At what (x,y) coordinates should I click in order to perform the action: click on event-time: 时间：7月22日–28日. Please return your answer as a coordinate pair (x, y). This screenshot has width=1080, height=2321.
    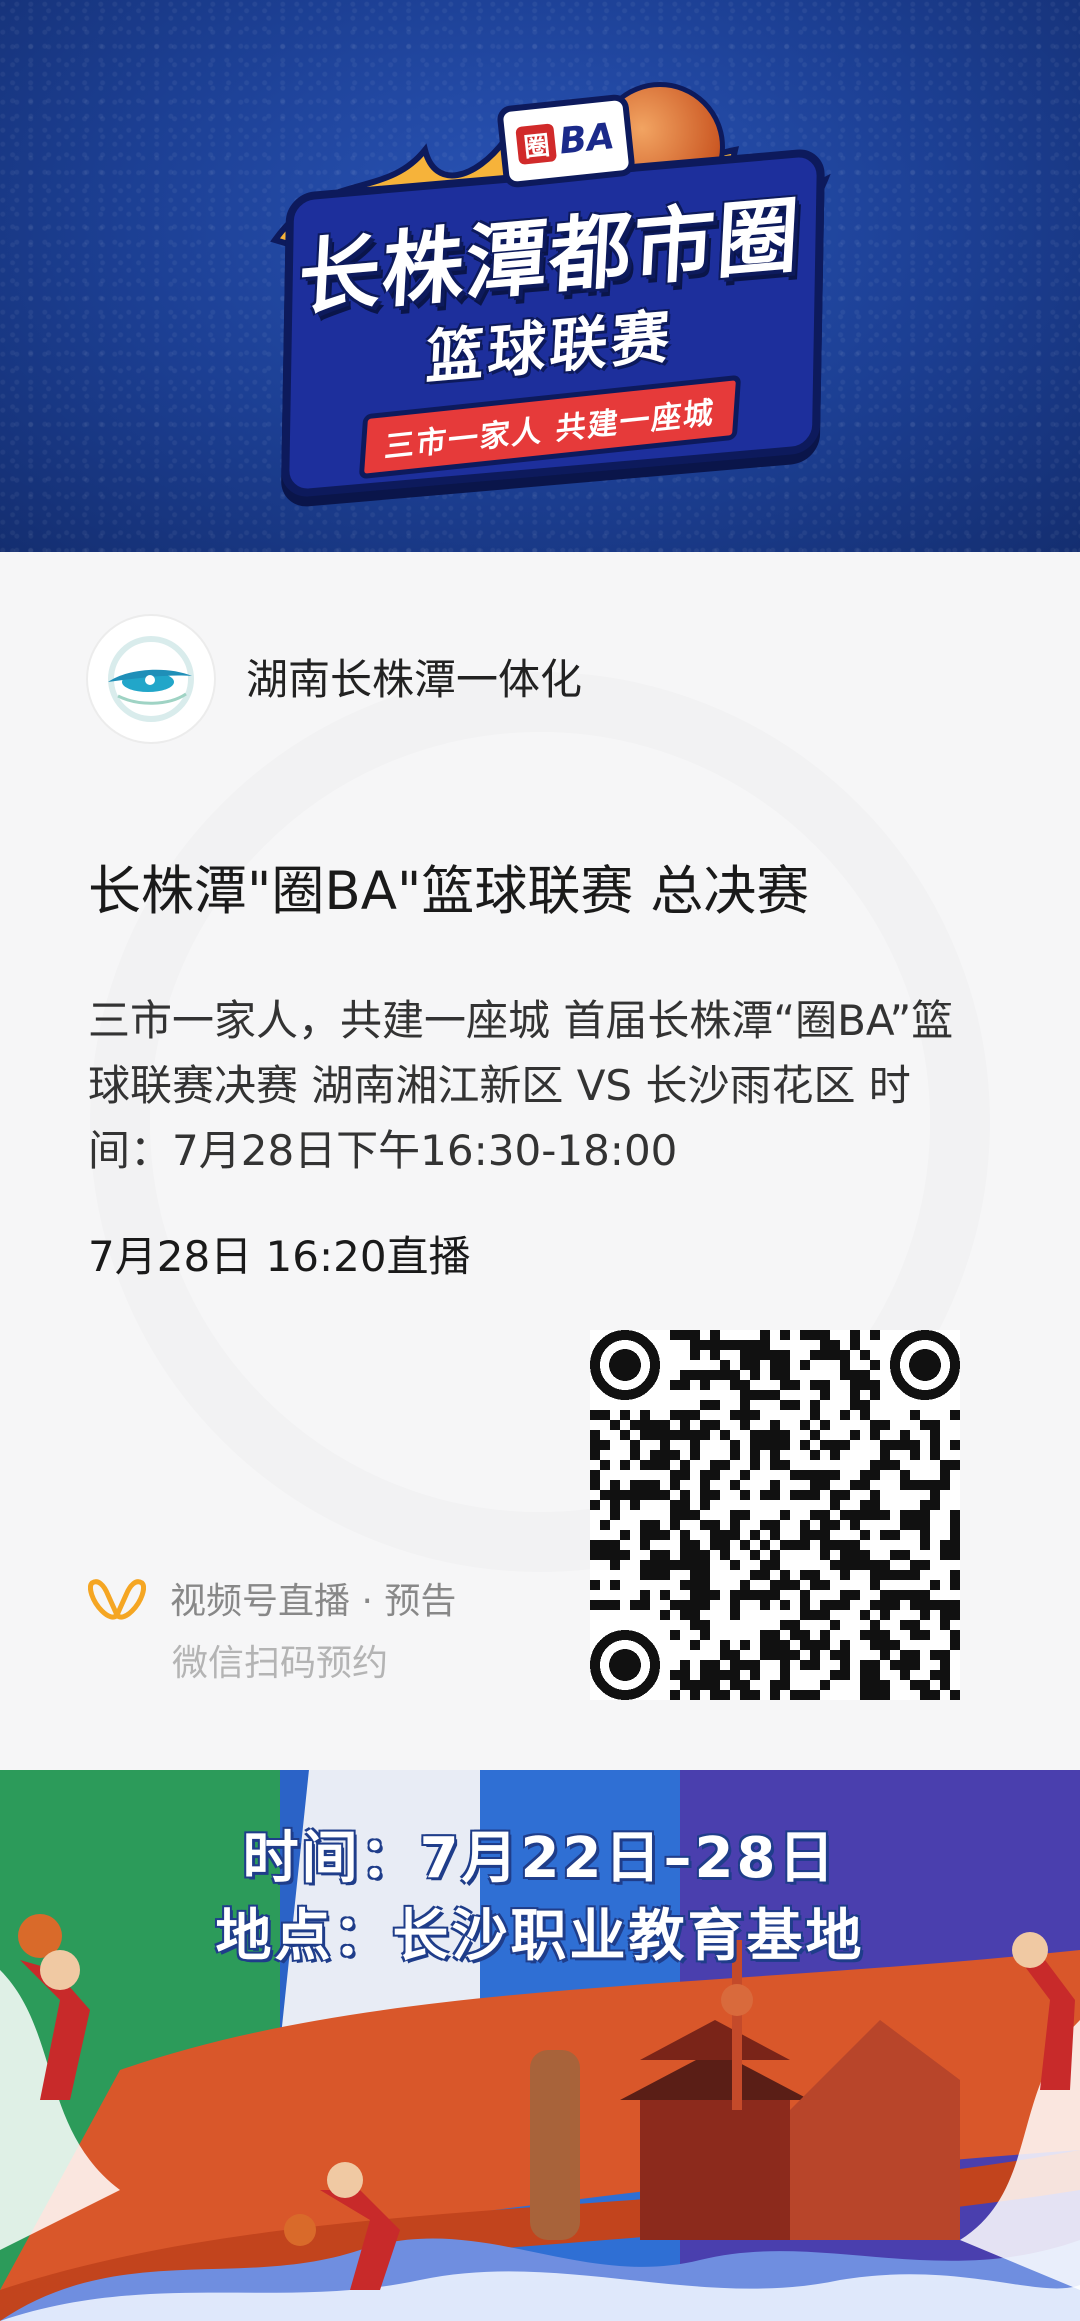
    Looking at the image, I should click on (540, 1858).